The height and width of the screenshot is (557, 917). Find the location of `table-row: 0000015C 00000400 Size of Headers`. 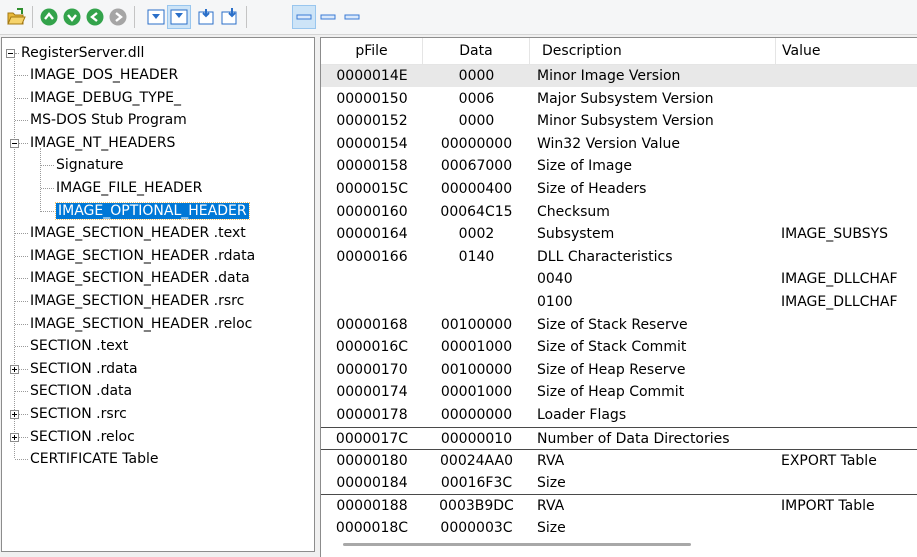

table-row: 0000015C 00000400 Size of Headers is located at coordinates (619, 189).